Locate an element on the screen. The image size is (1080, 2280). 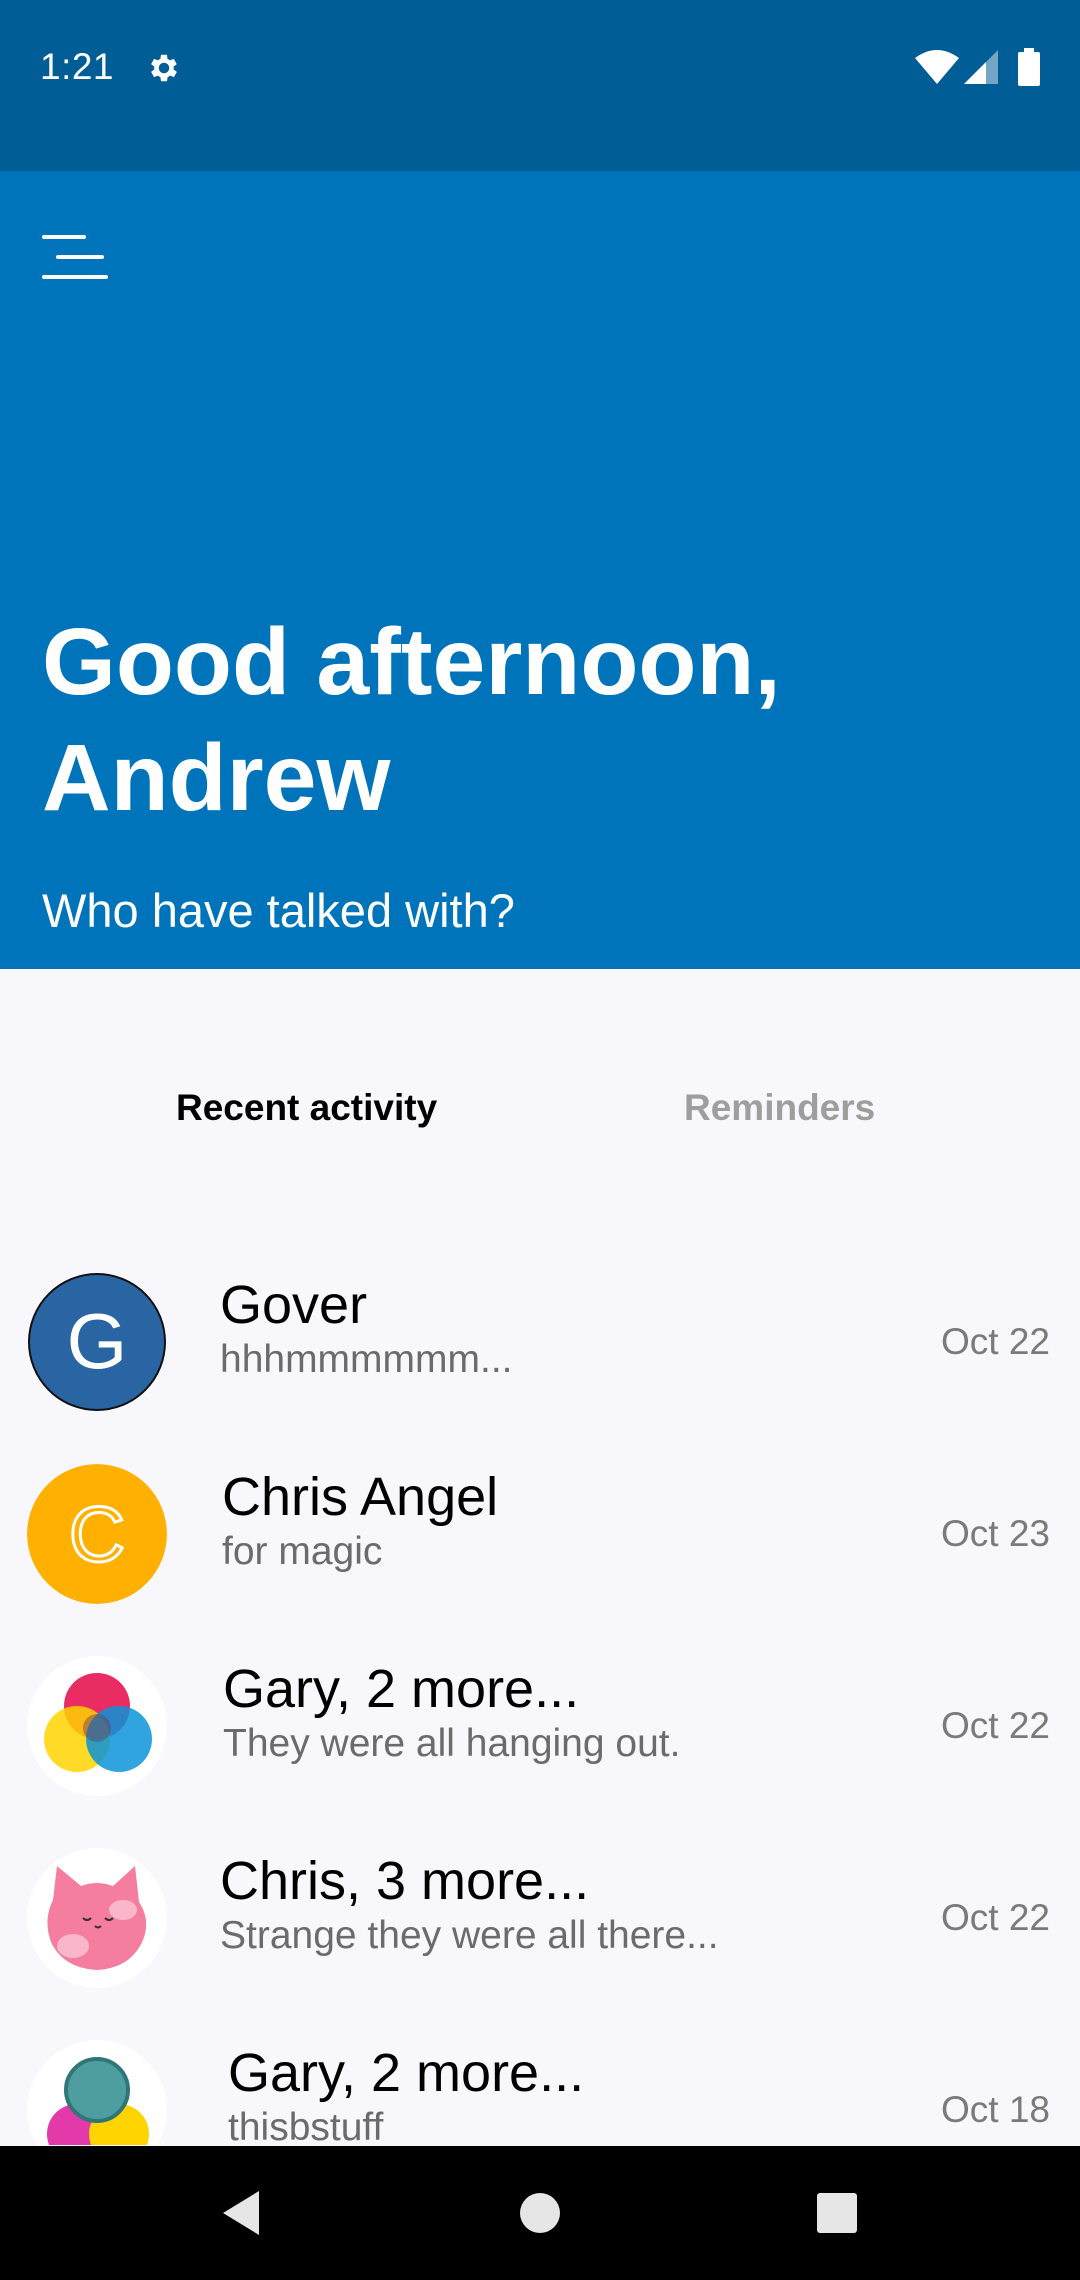
tab-recent-activity: Recent activity is located at coordinates (306, 1107).